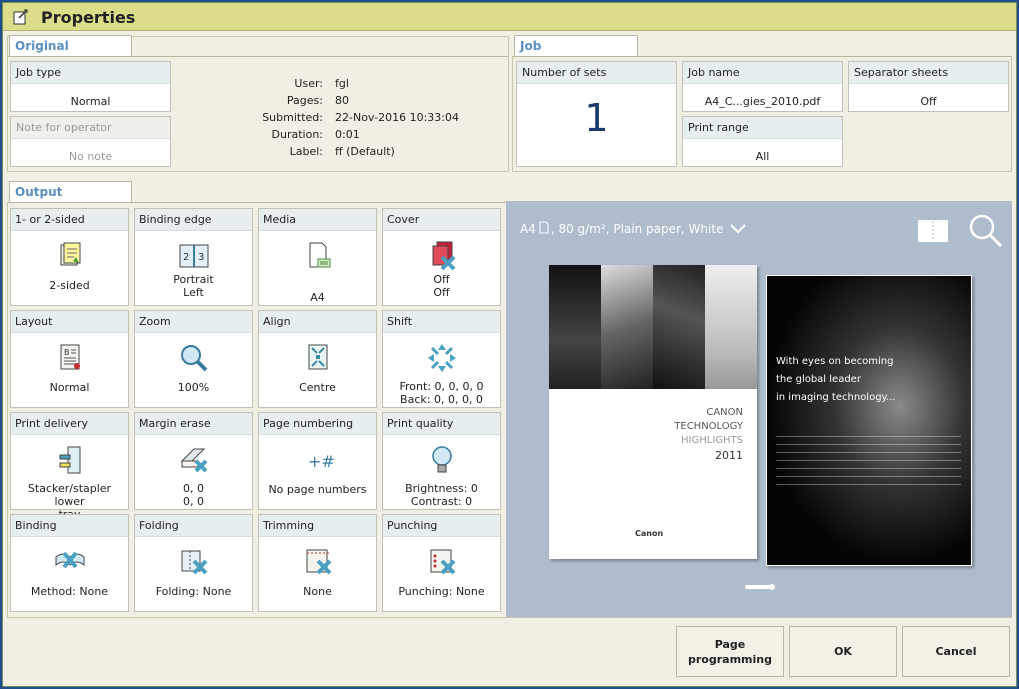  I want to click on info-value-label: ff (Default), so click(365, 151).